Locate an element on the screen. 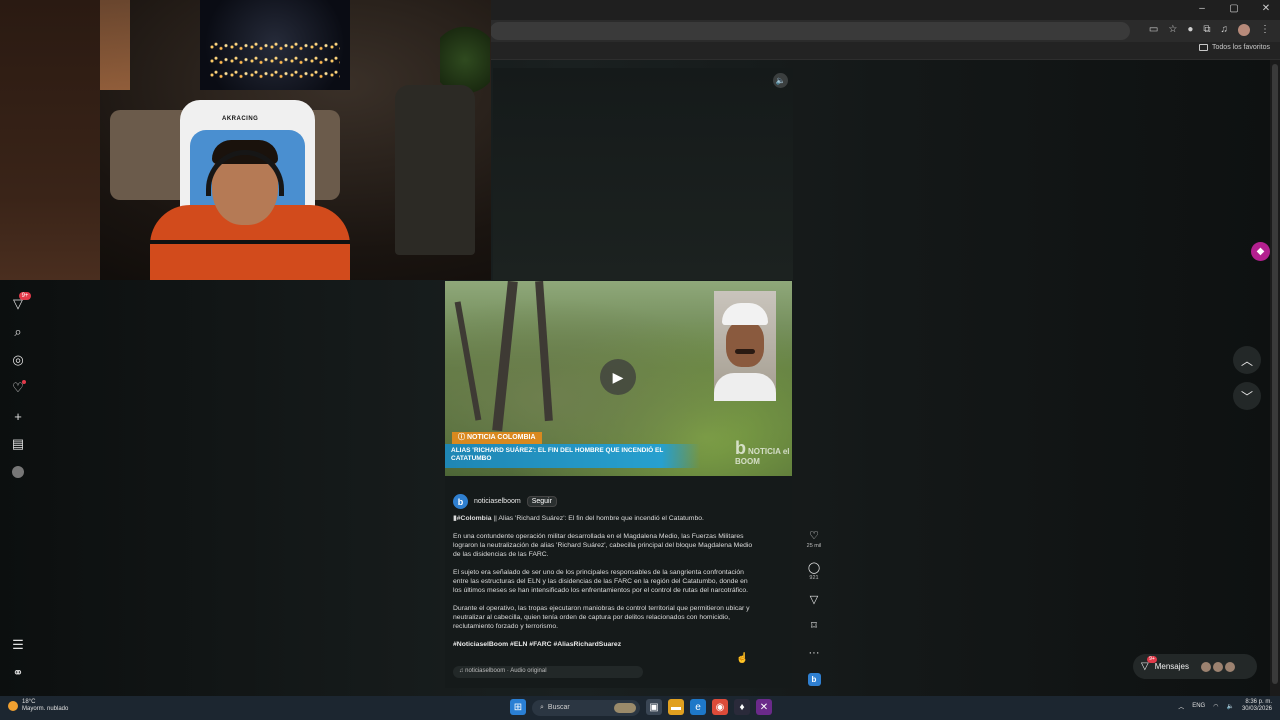 The height and width of the screenshot is (720, 1280). account-avatar: b is located at coordinates (460, 501).